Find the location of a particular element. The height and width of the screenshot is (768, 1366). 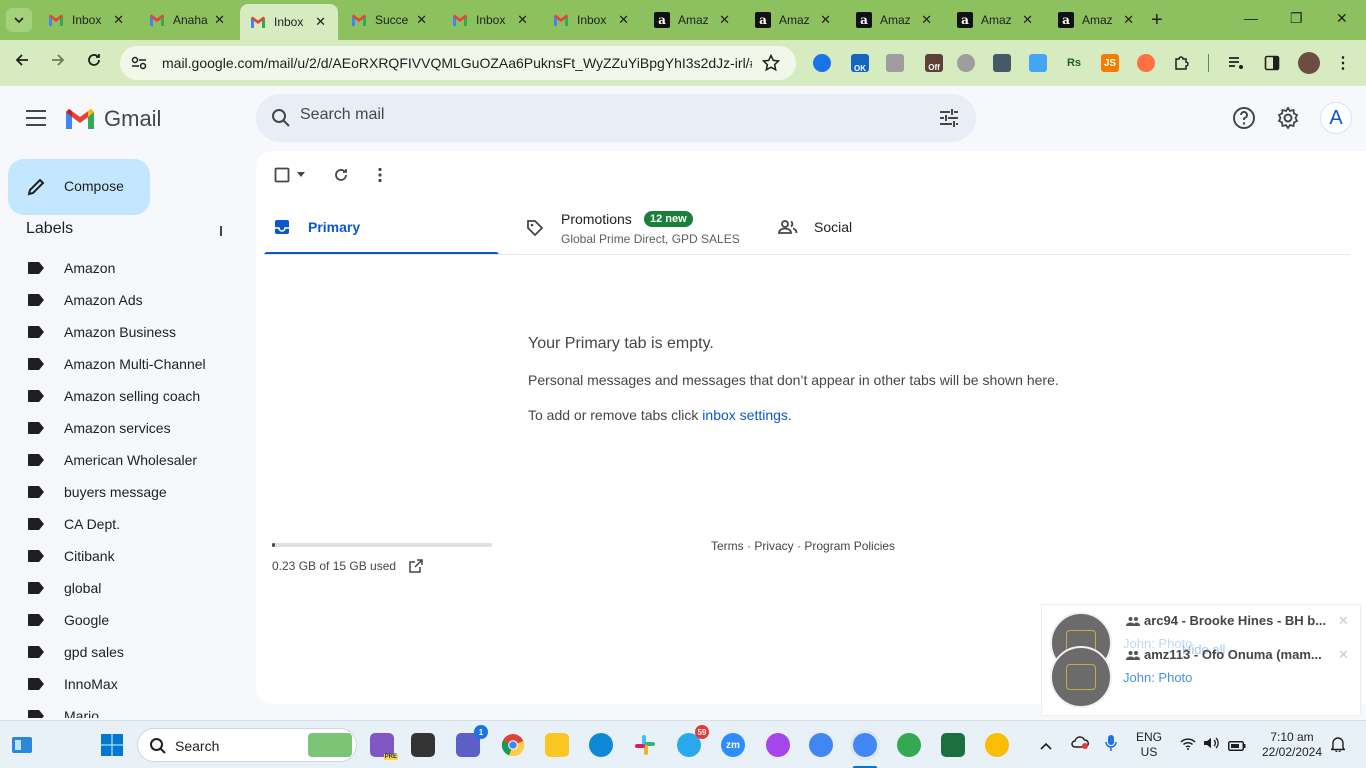

main-menu-button is located at coordinates (36, 118).